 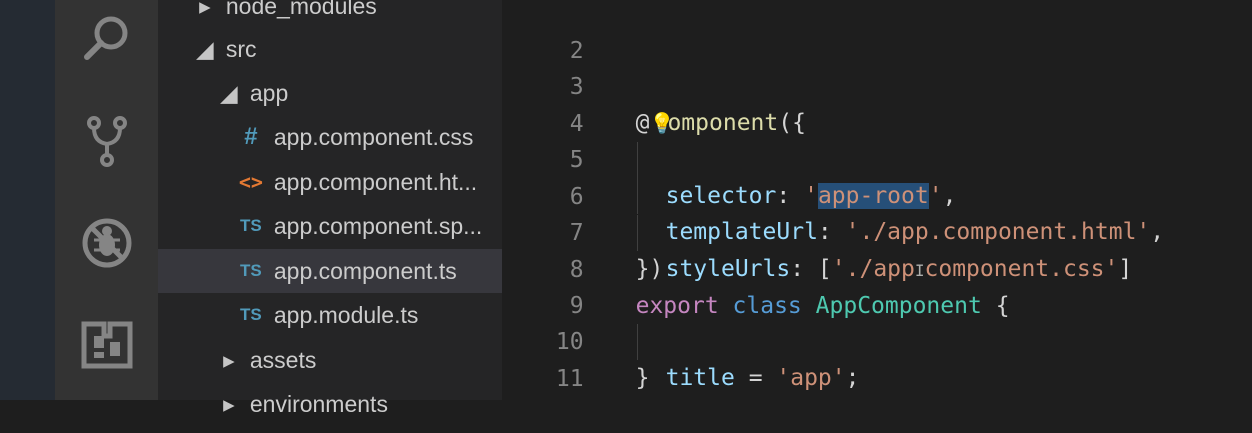 What do you see at coordinates (365, 270) in the screenshot?
I see `tree-item-label: app.component.ts` at bounding box center [365, 270].